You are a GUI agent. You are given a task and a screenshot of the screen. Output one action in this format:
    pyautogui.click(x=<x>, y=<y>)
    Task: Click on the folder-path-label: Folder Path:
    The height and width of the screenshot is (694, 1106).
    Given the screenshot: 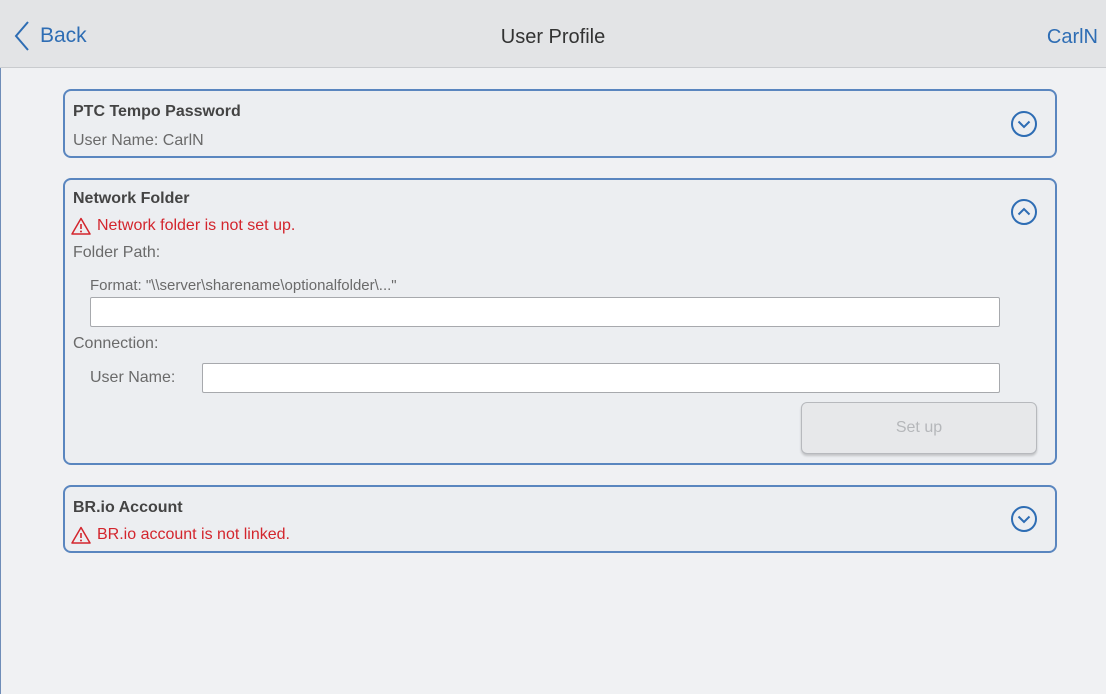 What is the action you would take?
    pyautogui.click(x=117, y=252)
    